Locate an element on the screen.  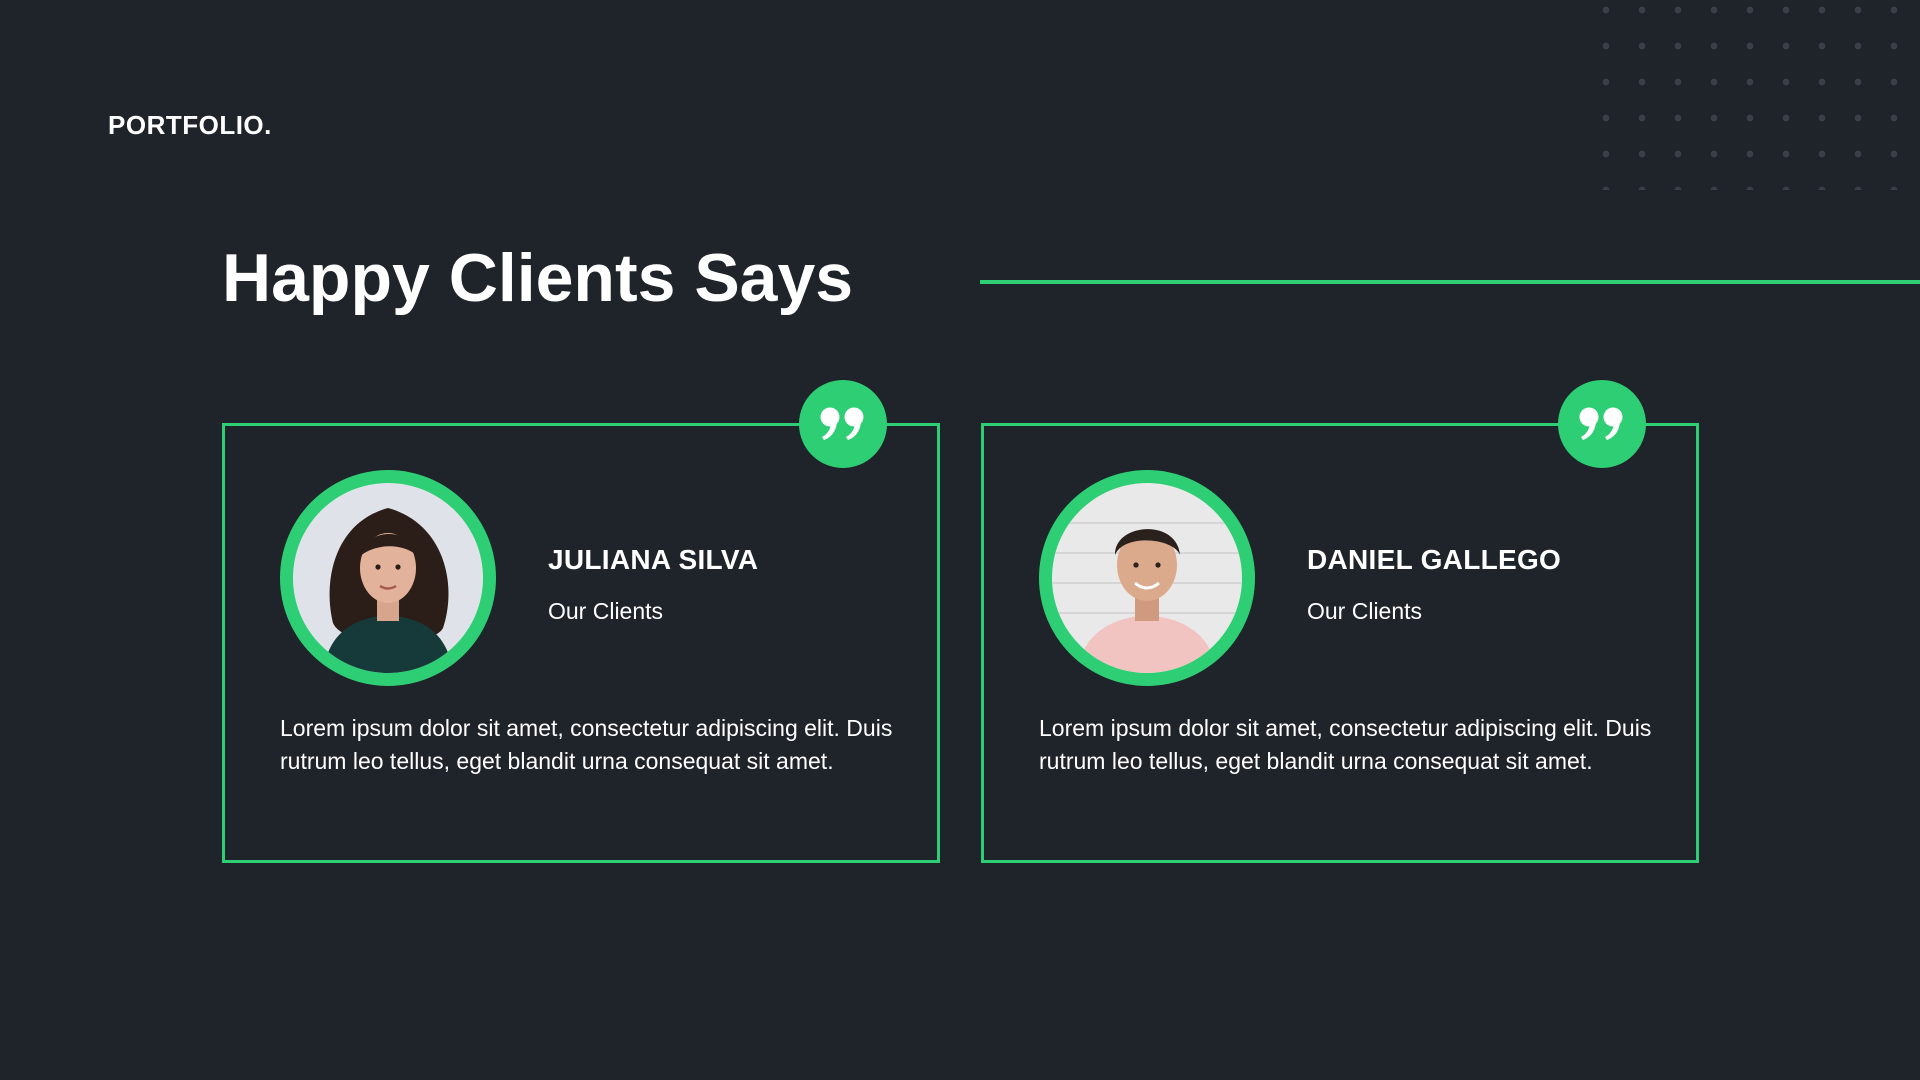
decorative-dot-grid is located at coordinates (1750, 95).